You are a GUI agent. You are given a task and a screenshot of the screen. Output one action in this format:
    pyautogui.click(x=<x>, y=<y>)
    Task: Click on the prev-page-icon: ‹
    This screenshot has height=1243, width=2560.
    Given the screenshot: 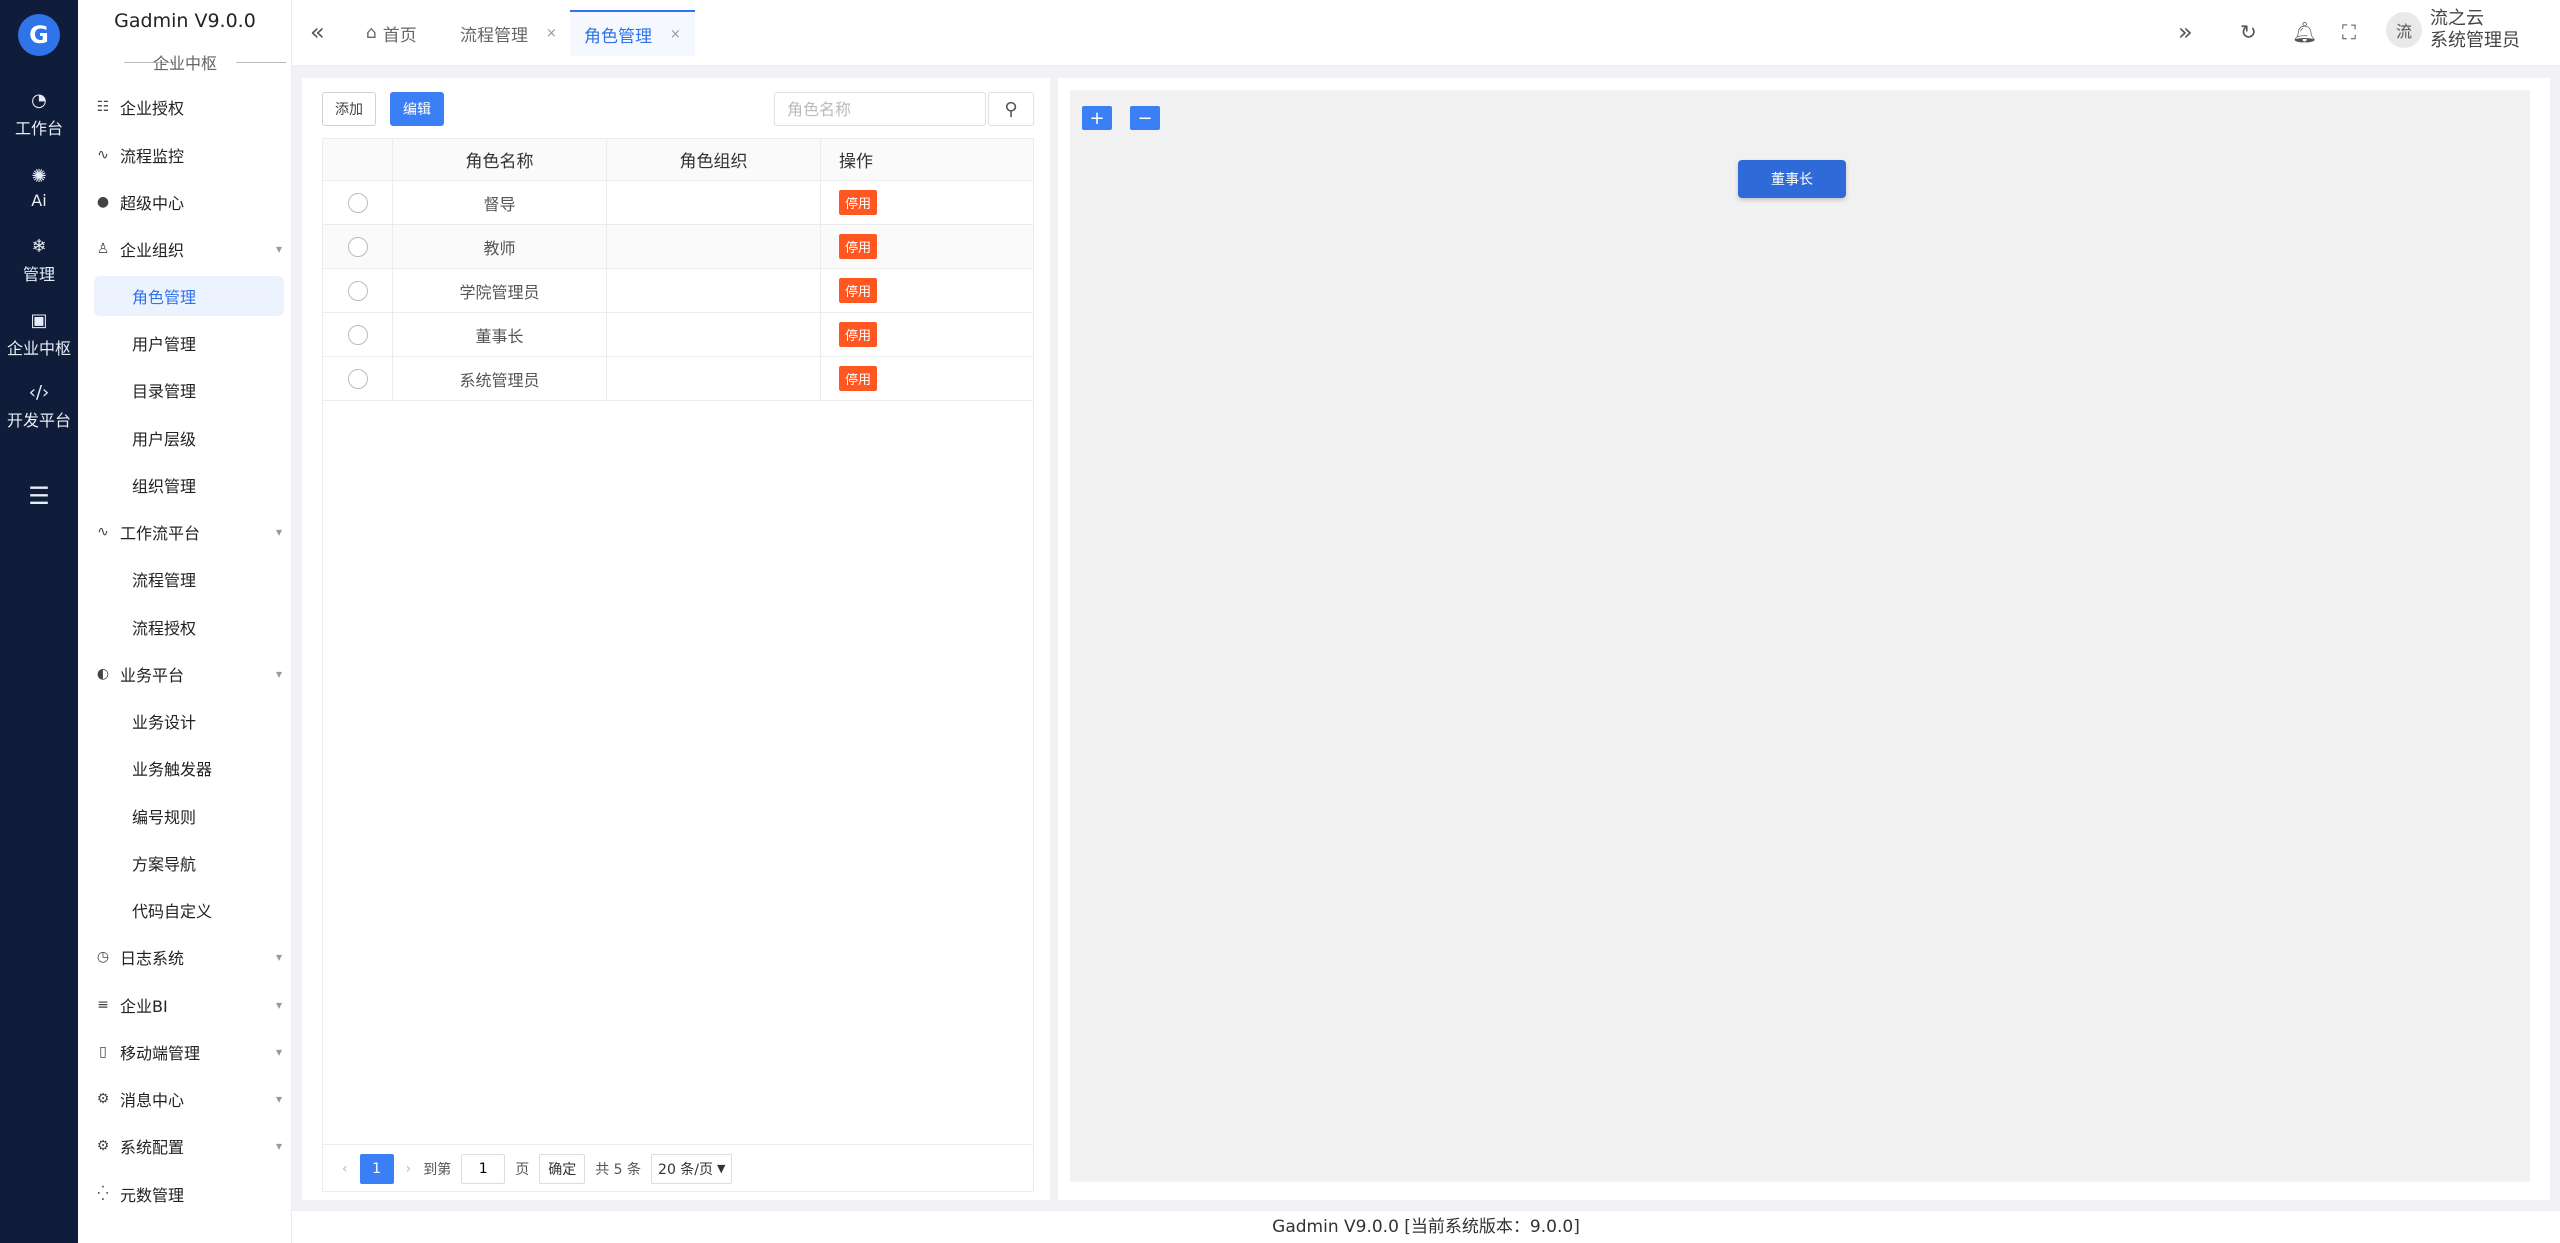 What is the action you would take?
    pyautogui.click(x=345, y=1169)
    